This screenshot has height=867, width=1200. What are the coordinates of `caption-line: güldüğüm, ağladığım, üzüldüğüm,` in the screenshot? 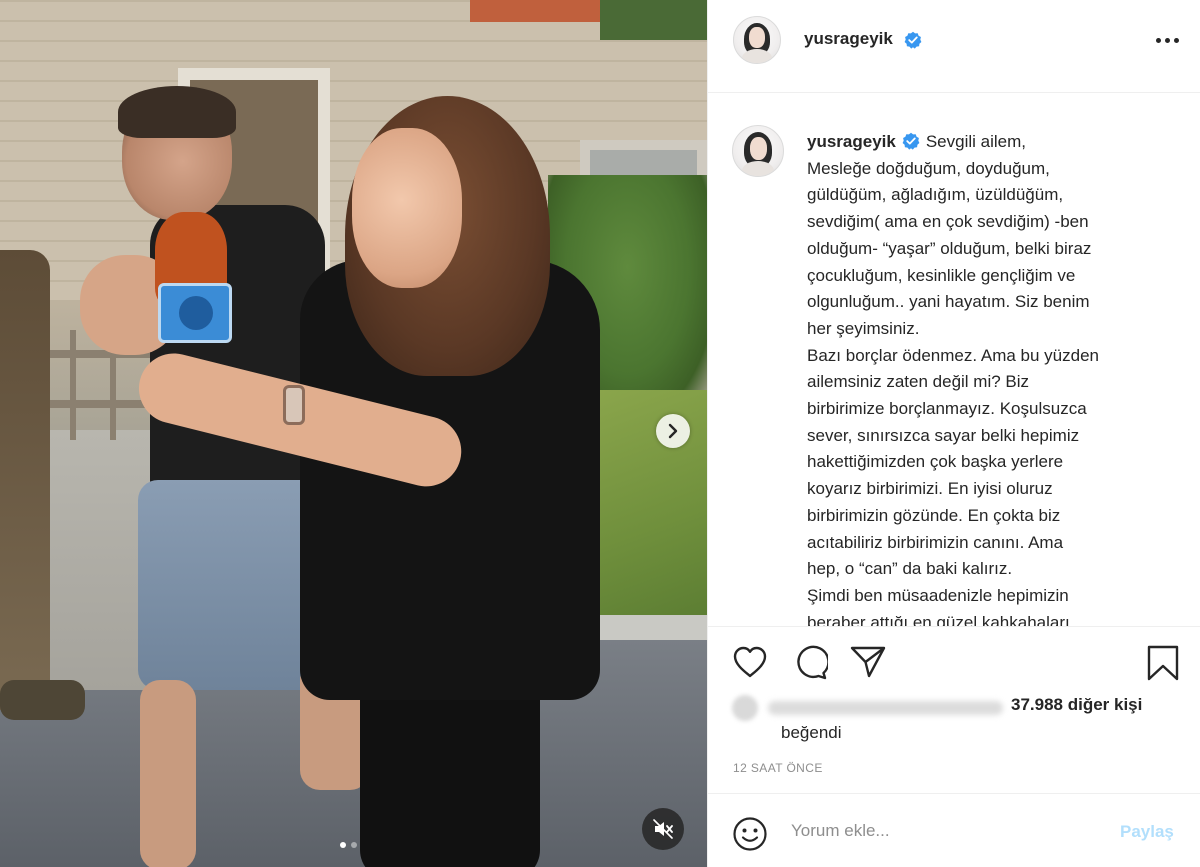 It's located at (935, 195).